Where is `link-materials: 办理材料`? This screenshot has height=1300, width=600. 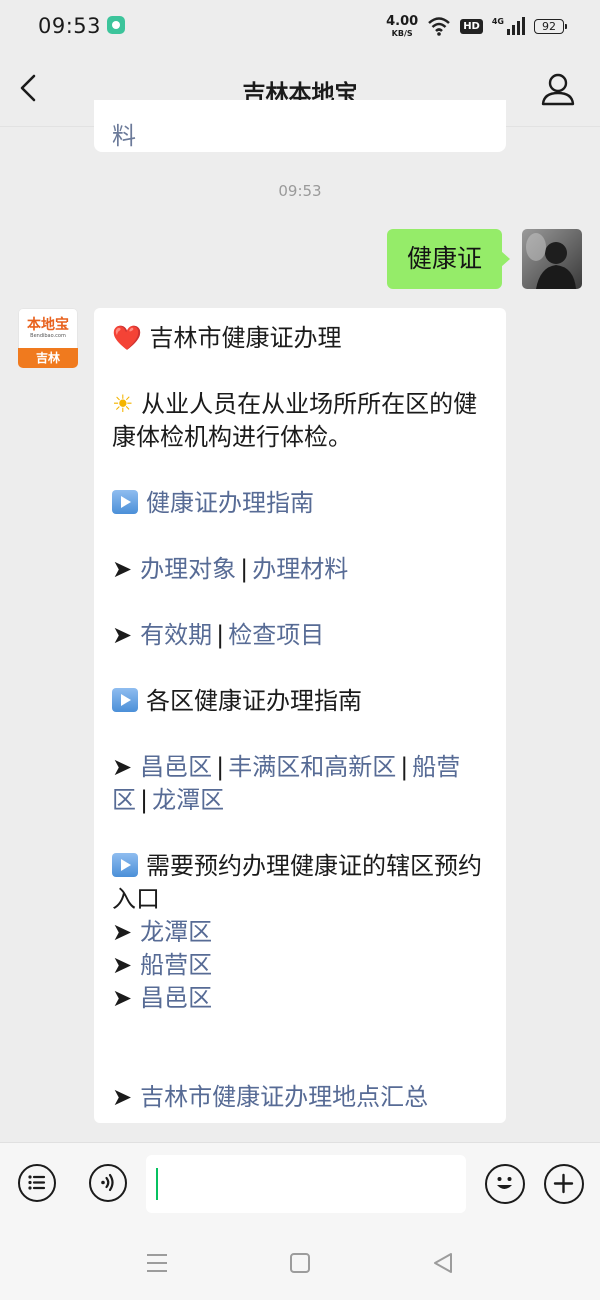 link-materials: 办理材料 is located at coordinates (300, 569).